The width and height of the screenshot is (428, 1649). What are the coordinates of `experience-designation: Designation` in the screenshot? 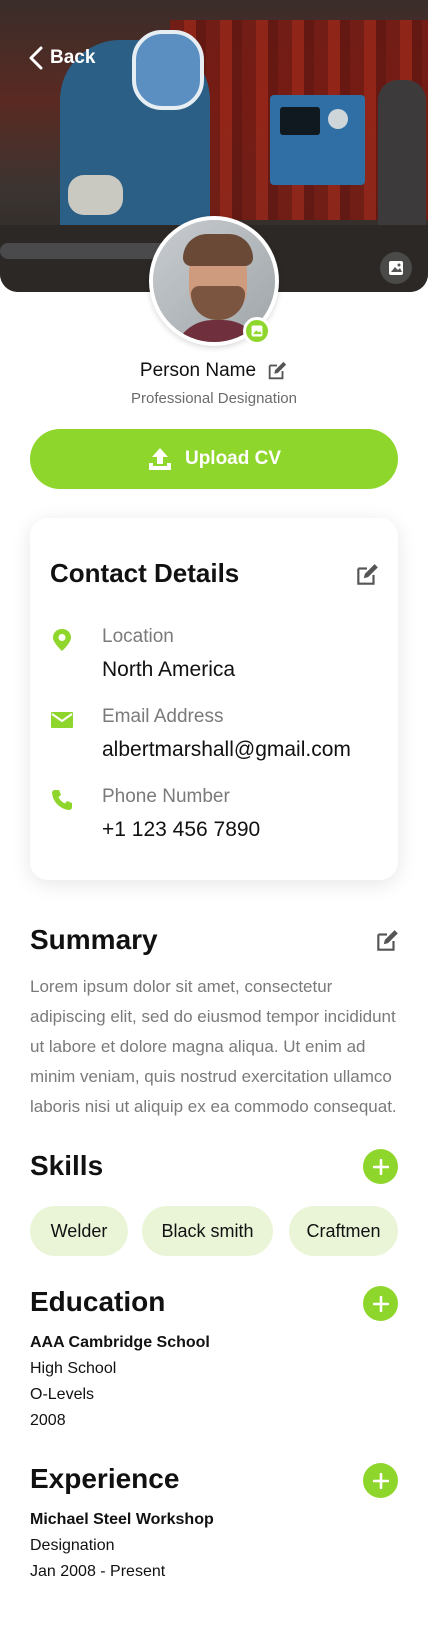 It's located at (72, 1545).